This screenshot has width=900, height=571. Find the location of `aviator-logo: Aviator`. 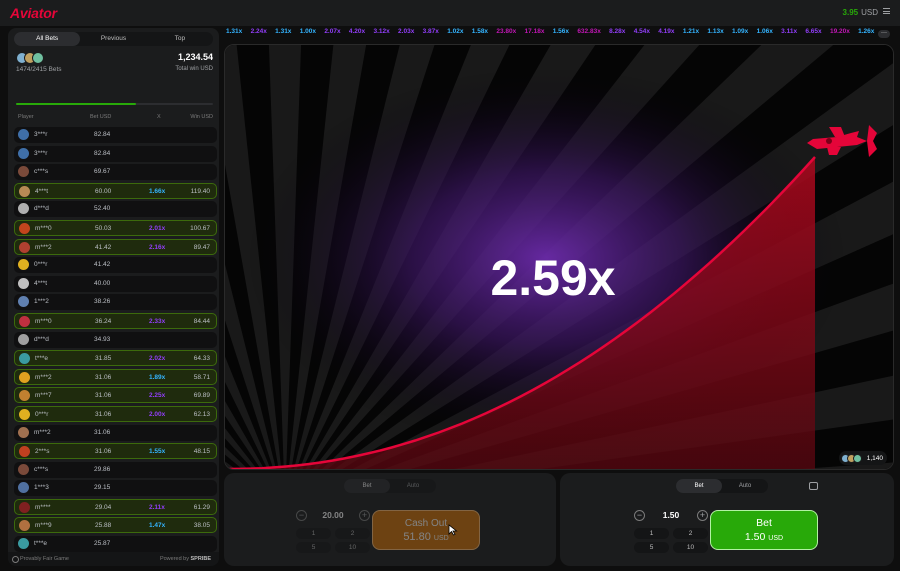

aviator-logo: Aviator is located at coordinates (33, 13).